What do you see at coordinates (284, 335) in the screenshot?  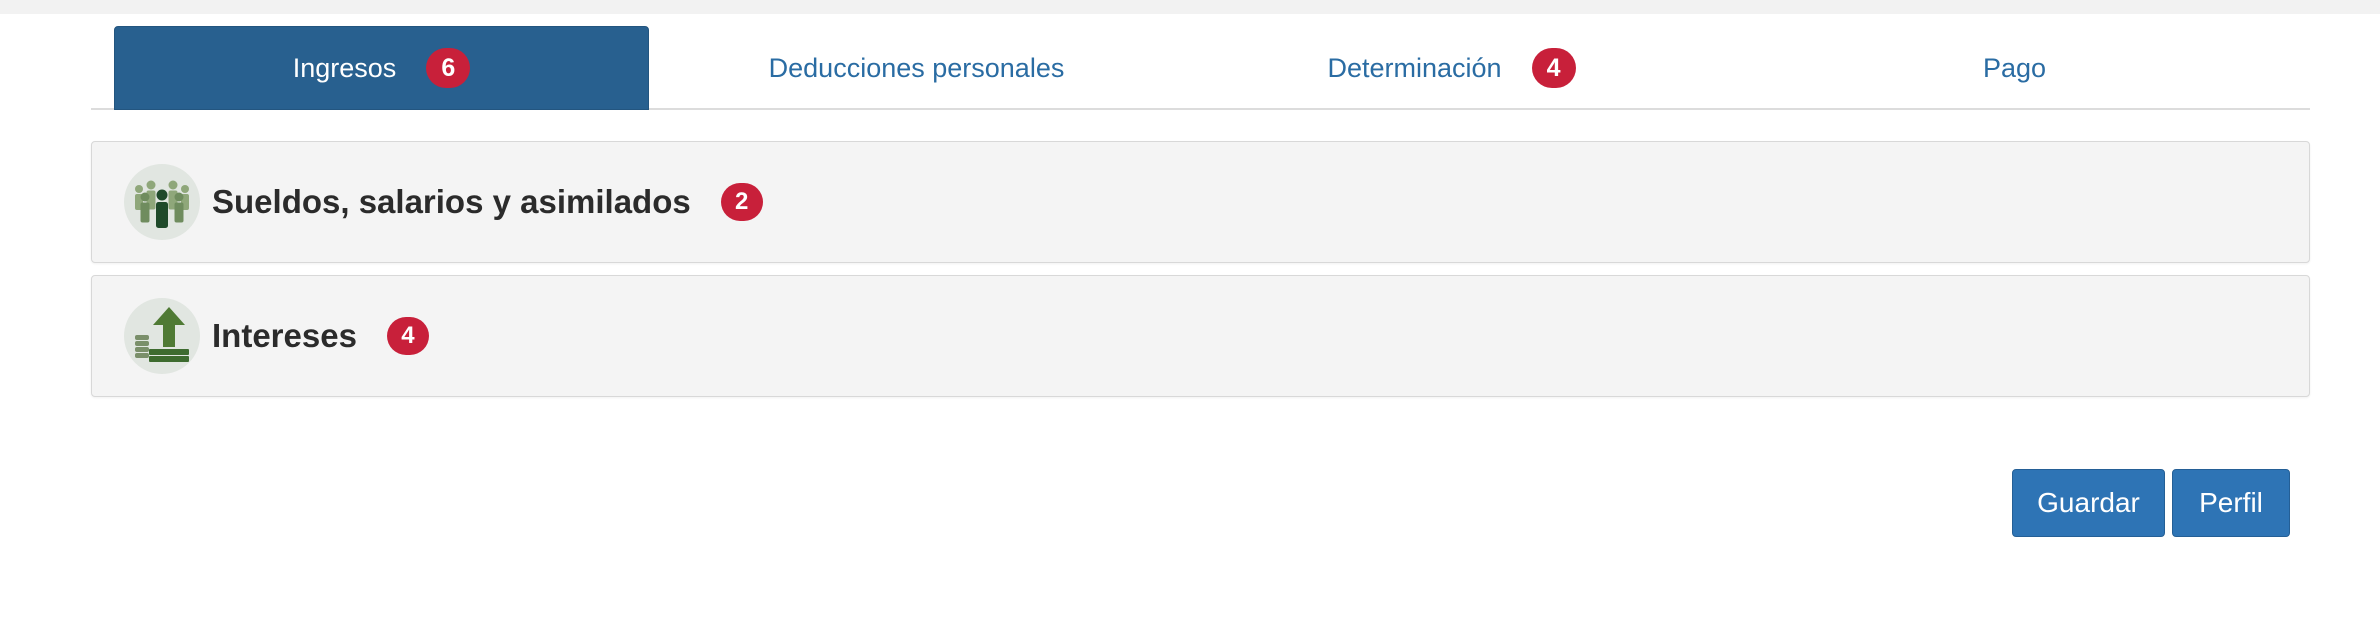 I see `panel-title: Intereses` at bounding box center [284, 335].